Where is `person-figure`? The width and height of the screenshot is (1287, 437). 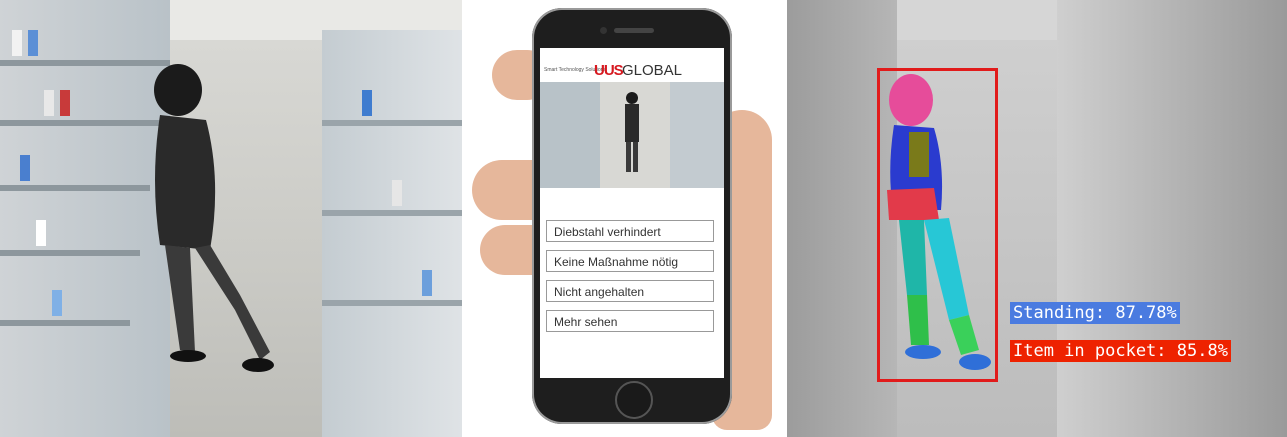
person-figure is located at coordinates (214, 218).